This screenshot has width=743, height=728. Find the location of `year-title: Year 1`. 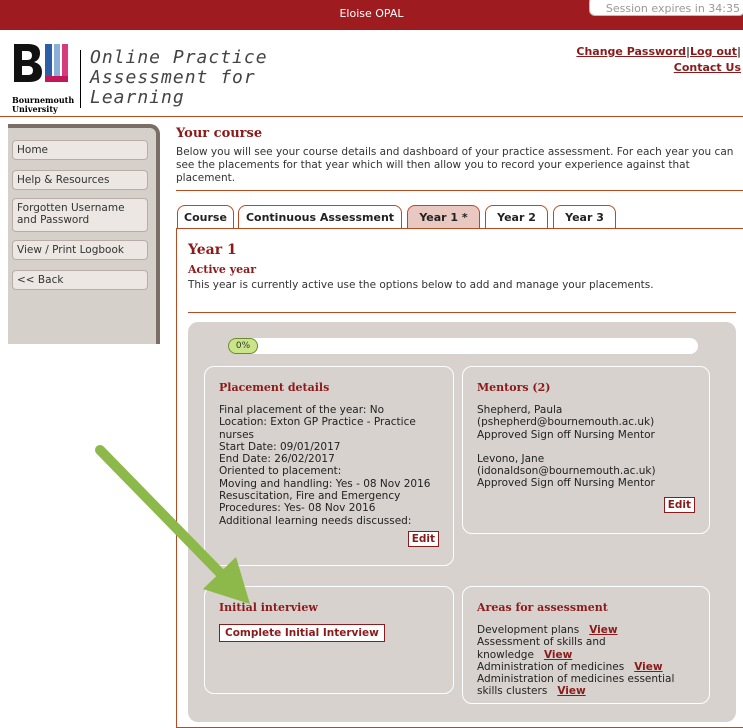

year-title: Year 1 is located at coordinates (212, 250).